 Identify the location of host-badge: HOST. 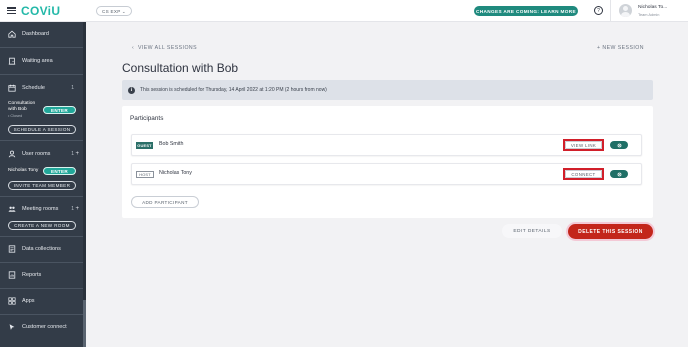
(145, 174).